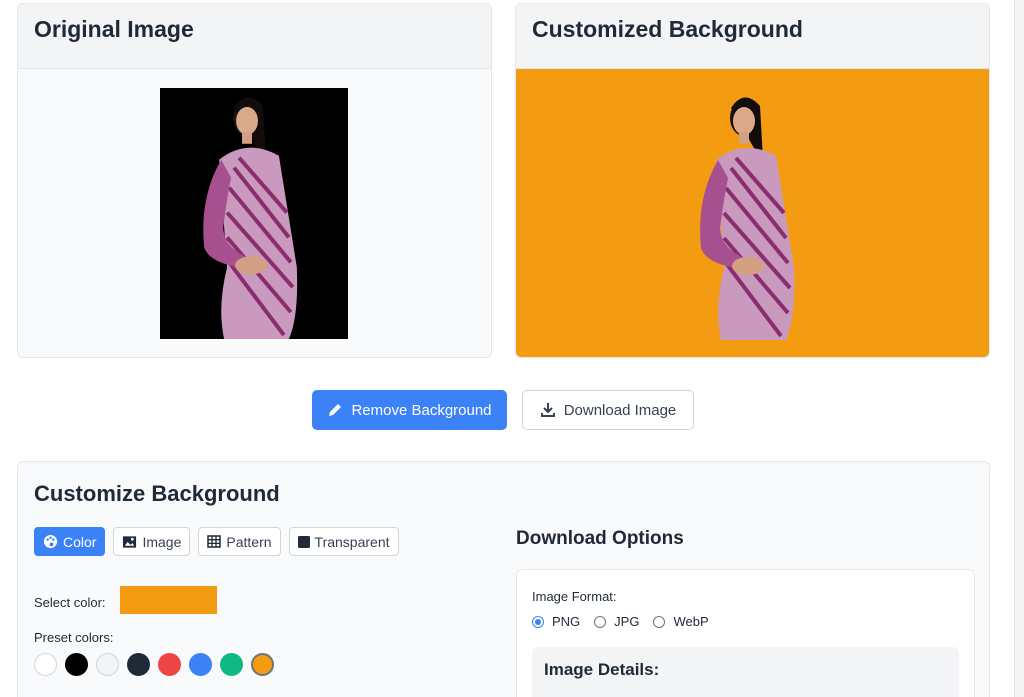 Image resolution: width=1024 pixels, height=697 pixels. What do you see at coordinates (548, 410) in the screenshot?
I see `download-icon` at bounding box center [548, 410].